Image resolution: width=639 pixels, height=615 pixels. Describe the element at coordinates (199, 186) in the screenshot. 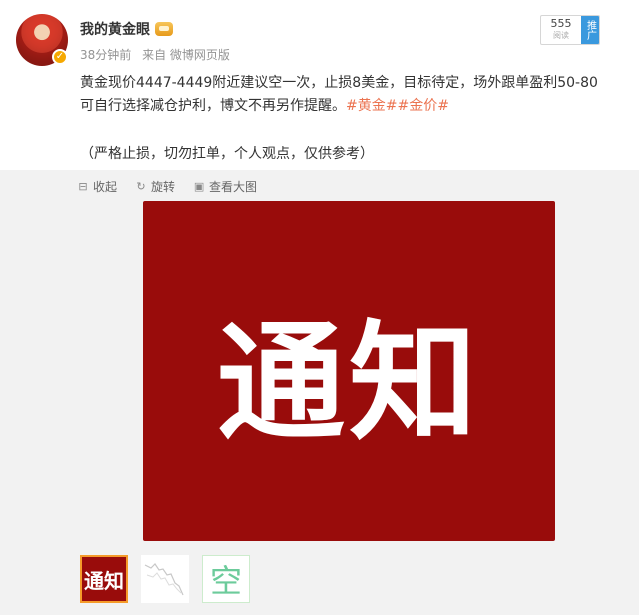

I see `image-icon: ▣` at that location.